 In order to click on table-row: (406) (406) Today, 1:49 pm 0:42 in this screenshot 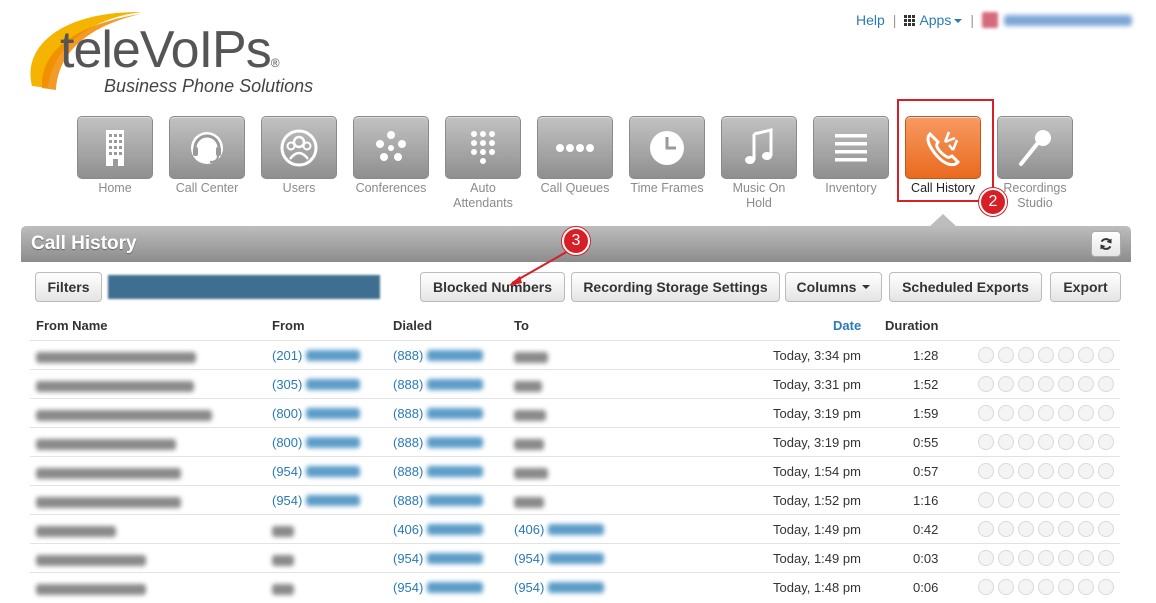, I will do `click(575, 528)`.